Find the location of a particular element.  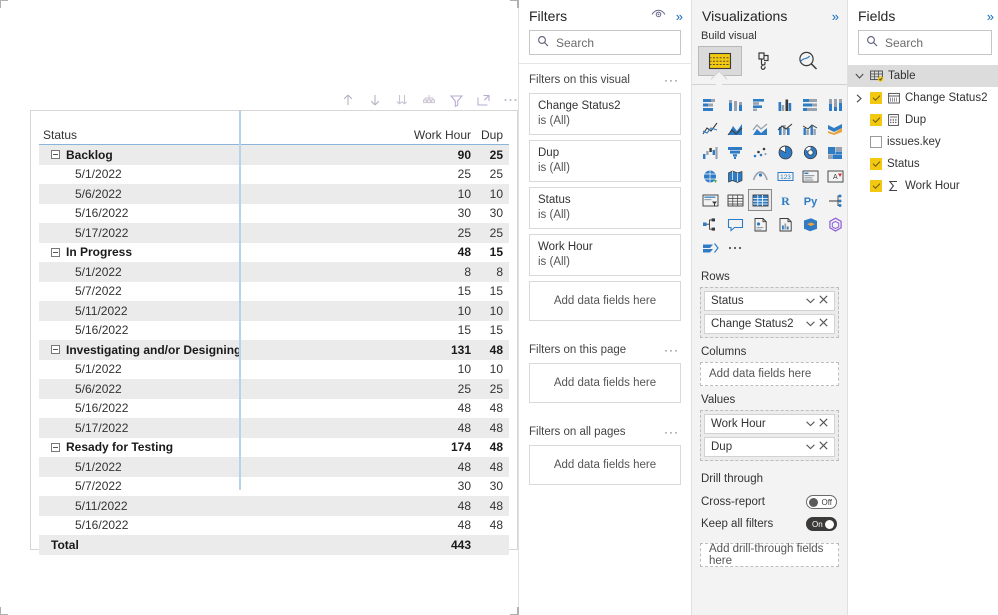

stacked-area-chart-icon is located at coordinates (760, 128).